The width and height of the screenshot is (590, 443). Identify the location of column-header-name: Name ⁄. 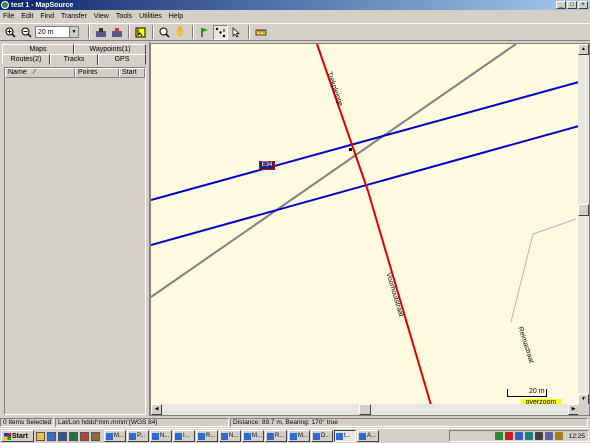
(40, 73).